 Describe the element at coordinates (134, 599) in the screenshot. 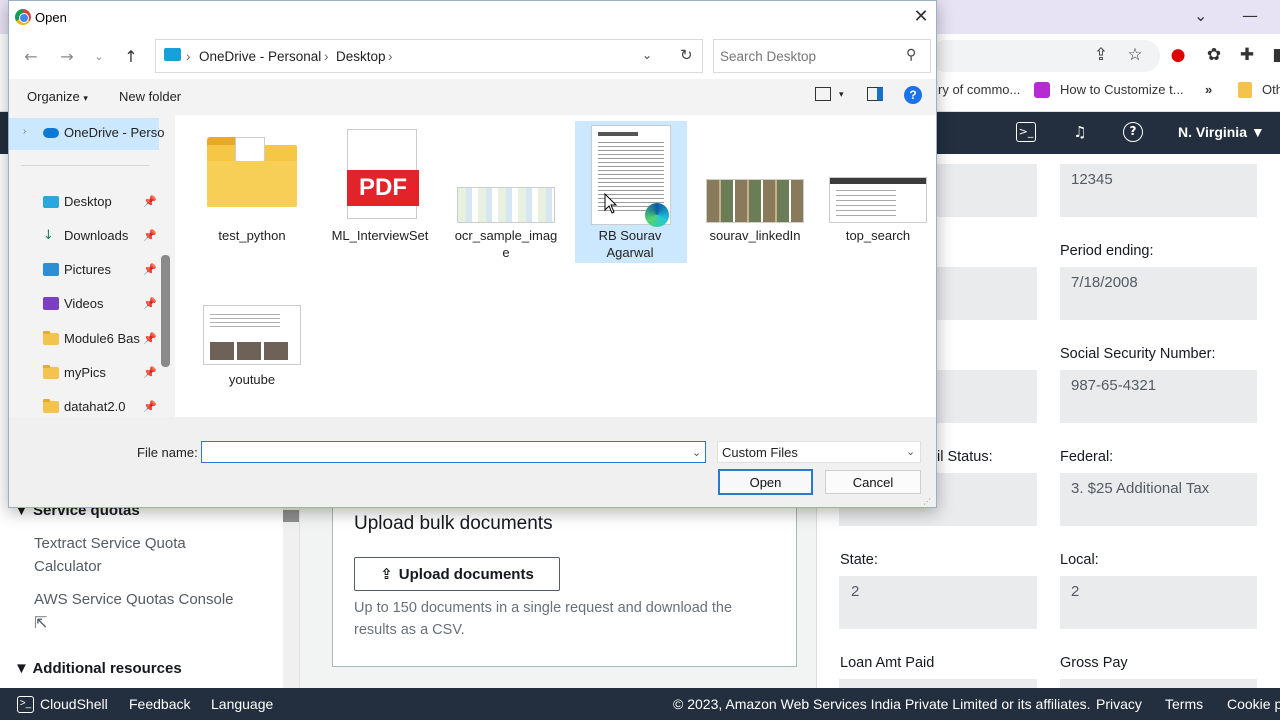

I see `service-quotas-console-link: AWS Service Quotas Console` at that location.